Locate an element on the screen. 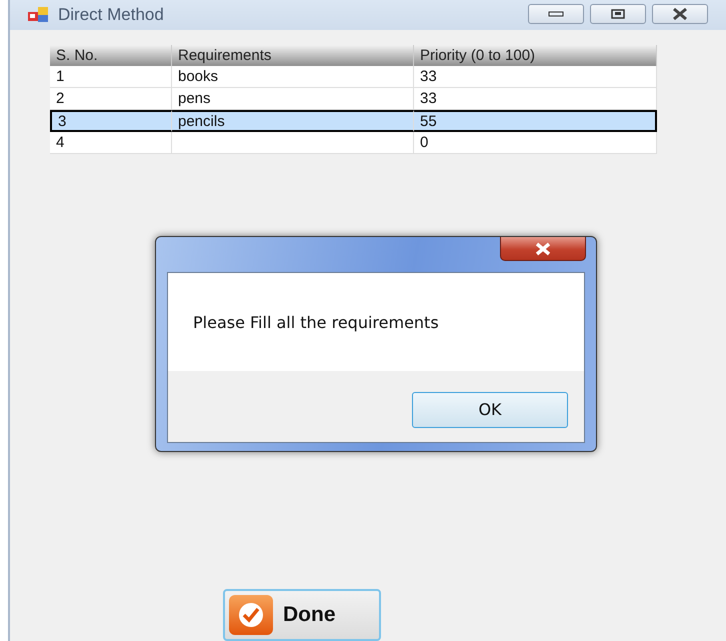 The width and height of the screenshot is (726, 641). table-cell: 4 is located at coordinates (111, 143).